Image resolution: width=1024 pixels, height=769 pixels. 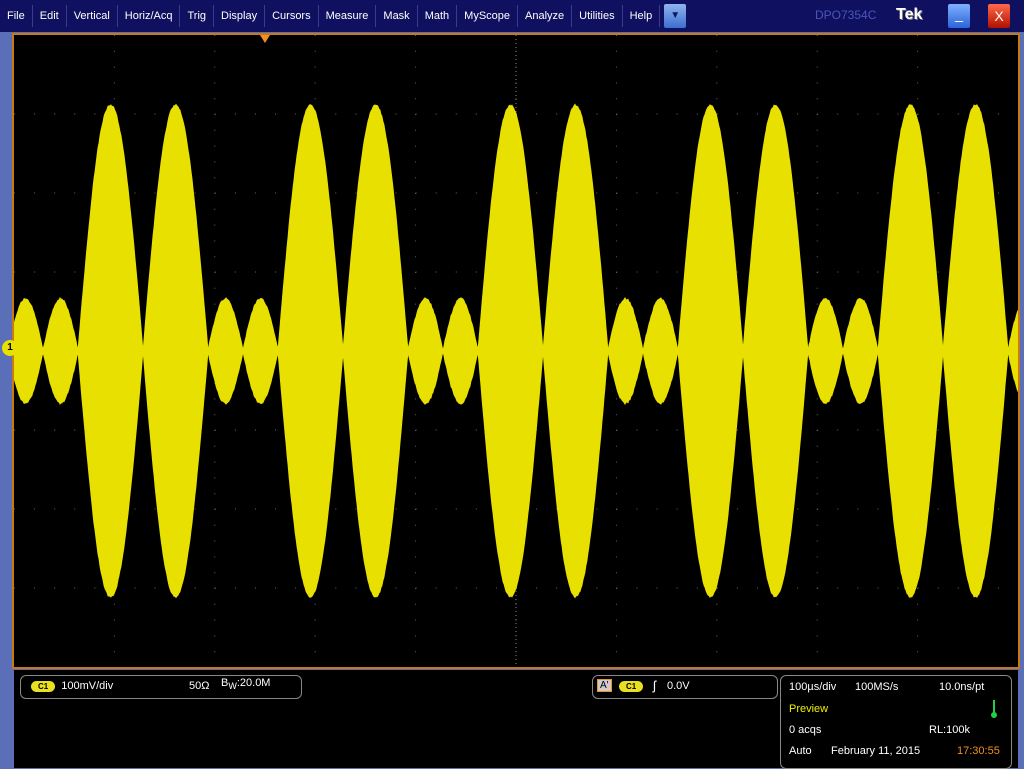 I want to click on trigger-position-marker, so click(x=265, y=39).